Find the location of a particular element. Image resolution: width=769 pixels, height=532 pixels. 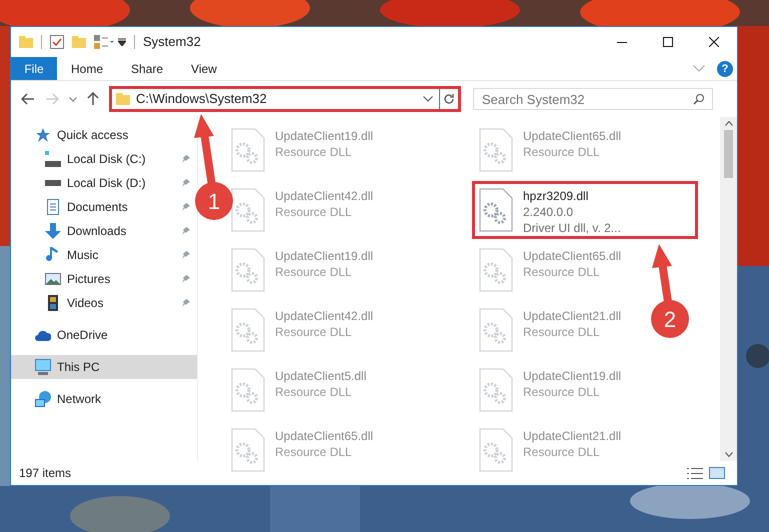

scroll-up-icon is located at coordinates (728, 123).